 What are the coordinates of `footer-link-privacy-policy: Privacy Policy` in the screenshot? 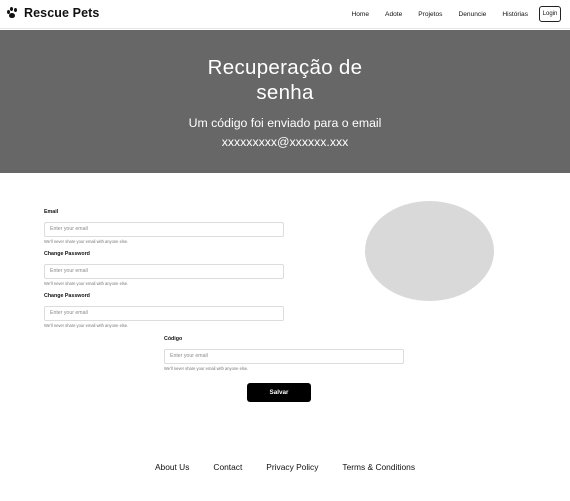 It's located at (292, 467).